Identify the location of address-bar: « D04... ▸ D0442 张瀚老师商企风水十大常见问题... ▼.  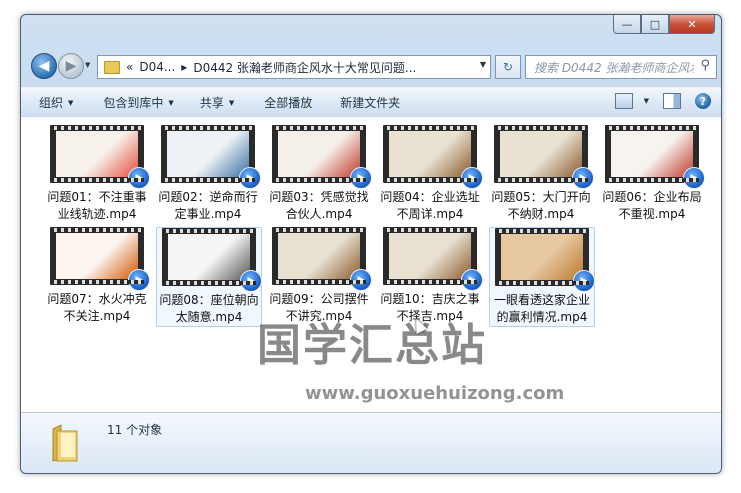
(294, 67).